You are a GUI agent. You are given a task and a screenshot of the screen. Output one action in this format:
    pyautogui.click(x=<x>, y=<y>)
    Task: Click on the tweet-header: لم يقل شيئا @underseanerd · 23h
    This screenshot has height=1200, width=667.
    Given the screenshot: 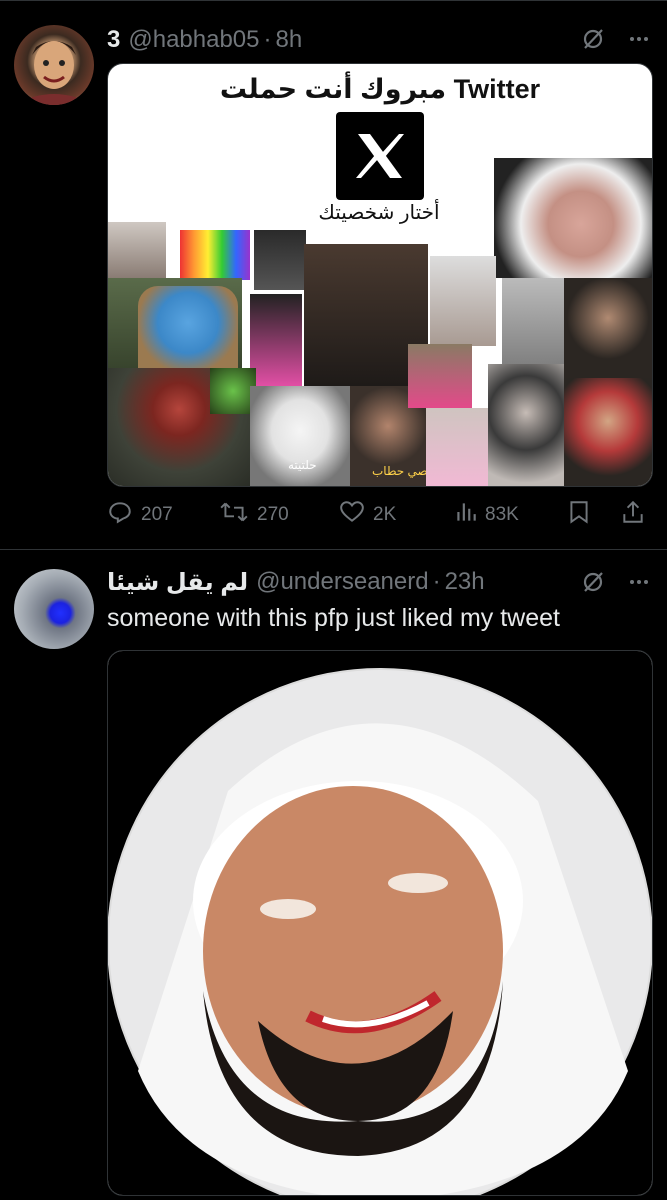 What is the action you would take?
    pyautogui.click(x=296, y=582)
    